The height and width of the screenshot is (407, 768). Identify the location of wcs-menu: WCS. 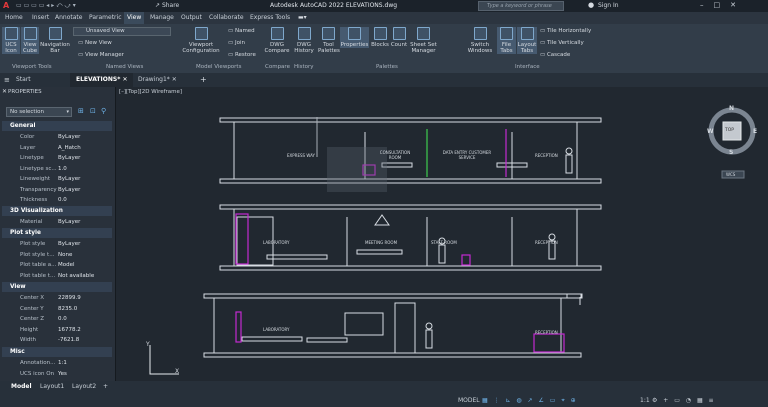
(730, 174).